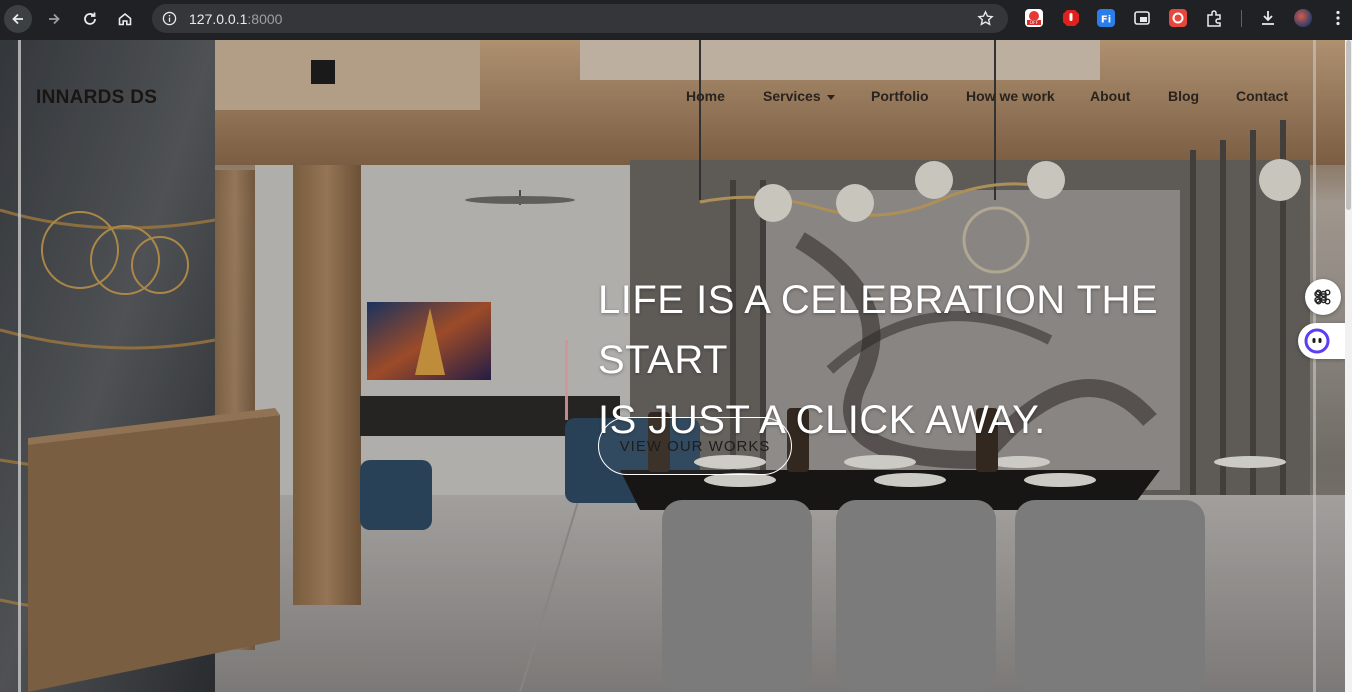 The image size is (1352, 692). I want to click on adblock-extension, so click(1071, 18).